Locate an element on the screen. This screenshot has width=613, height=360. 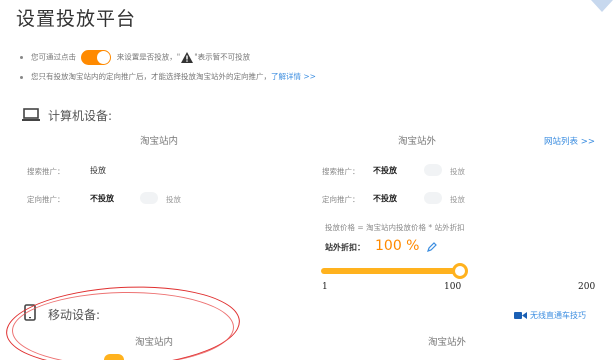
note-line-toggle: 您可通过点击 来设置是否投放，" "表示暂不可投放 is located at coordinates (135, 57).